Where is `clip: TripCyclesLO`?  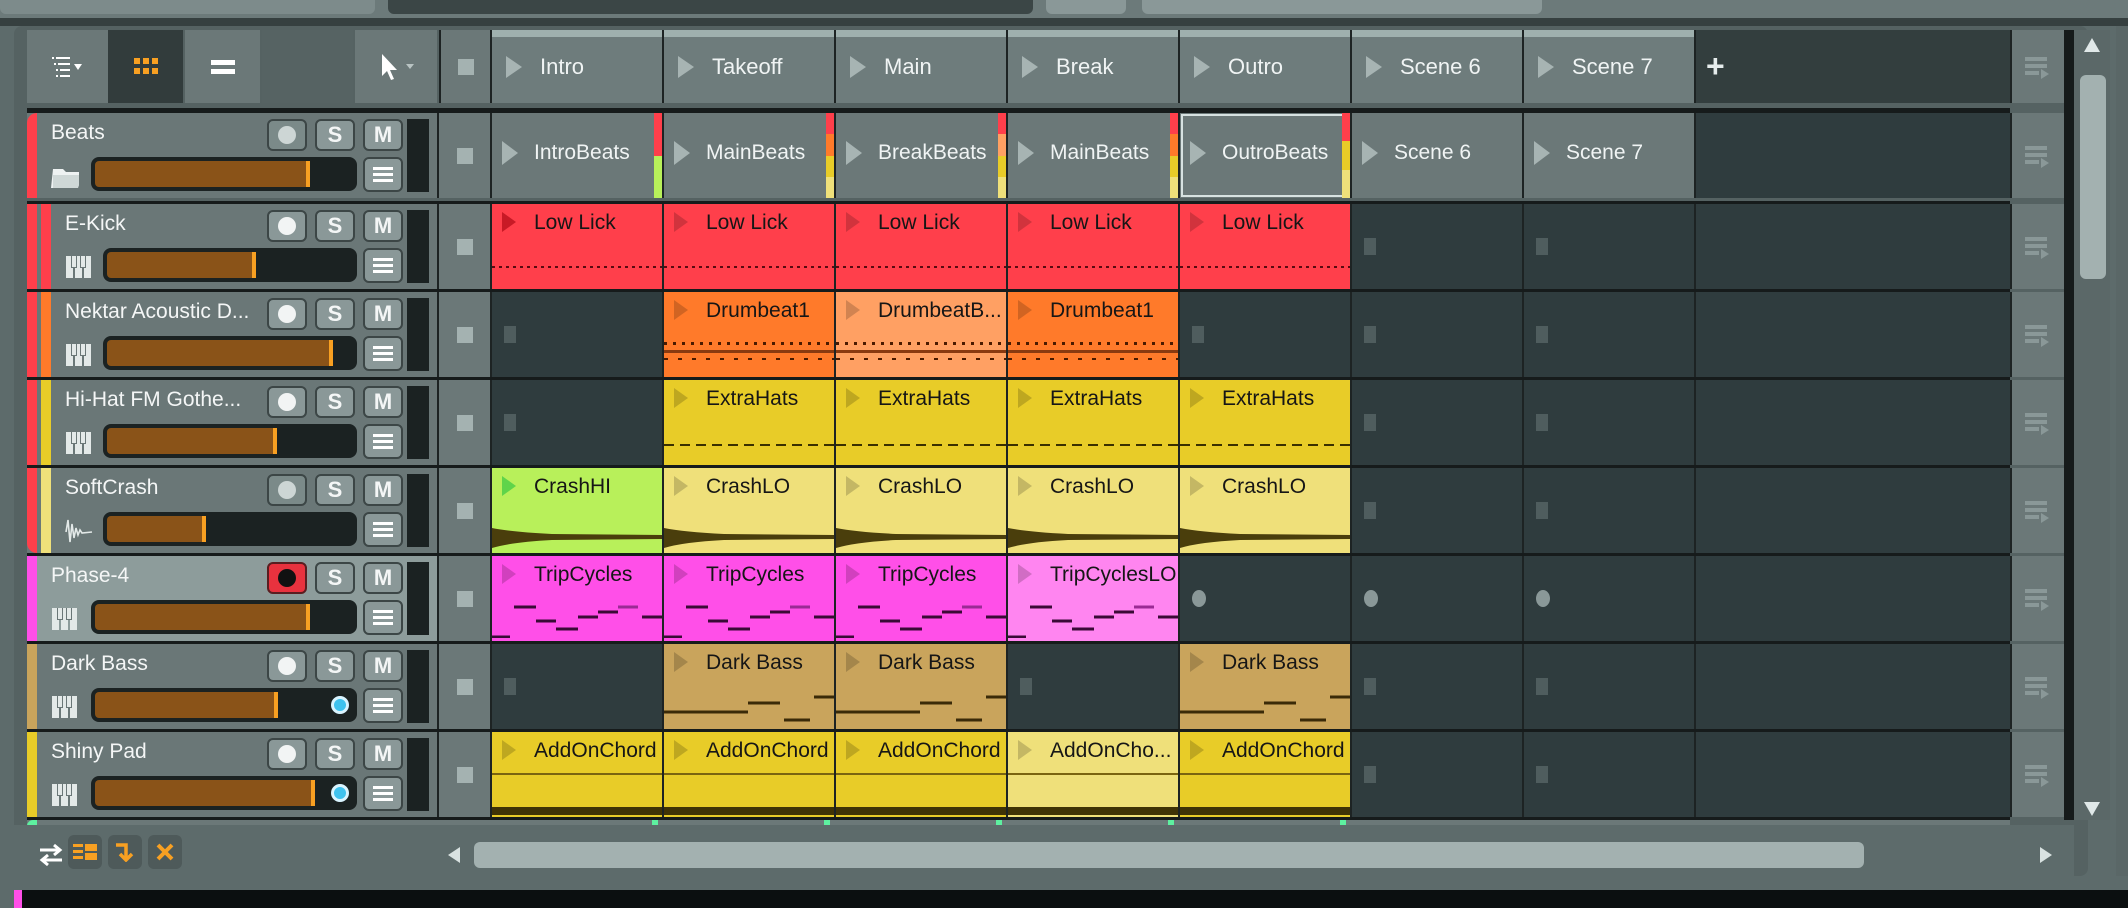
clip: TripCyclesLO is located at coordinates (1093, 598).